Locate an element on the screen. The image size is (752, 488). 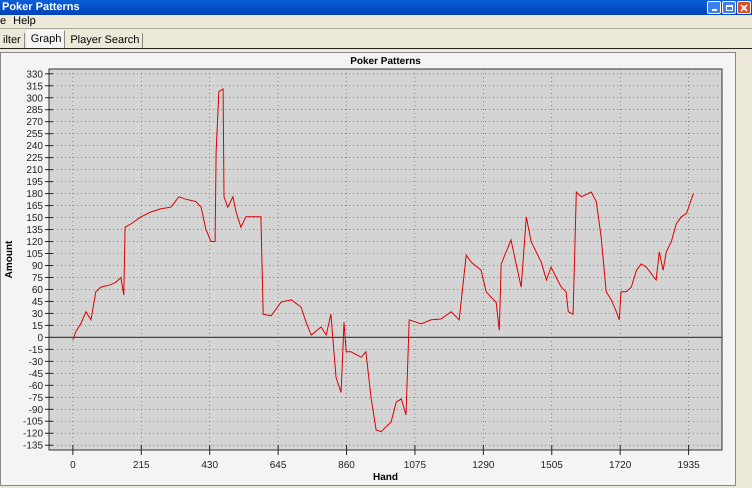
y-tick-label: 225 is located at coordinates (34, 158).